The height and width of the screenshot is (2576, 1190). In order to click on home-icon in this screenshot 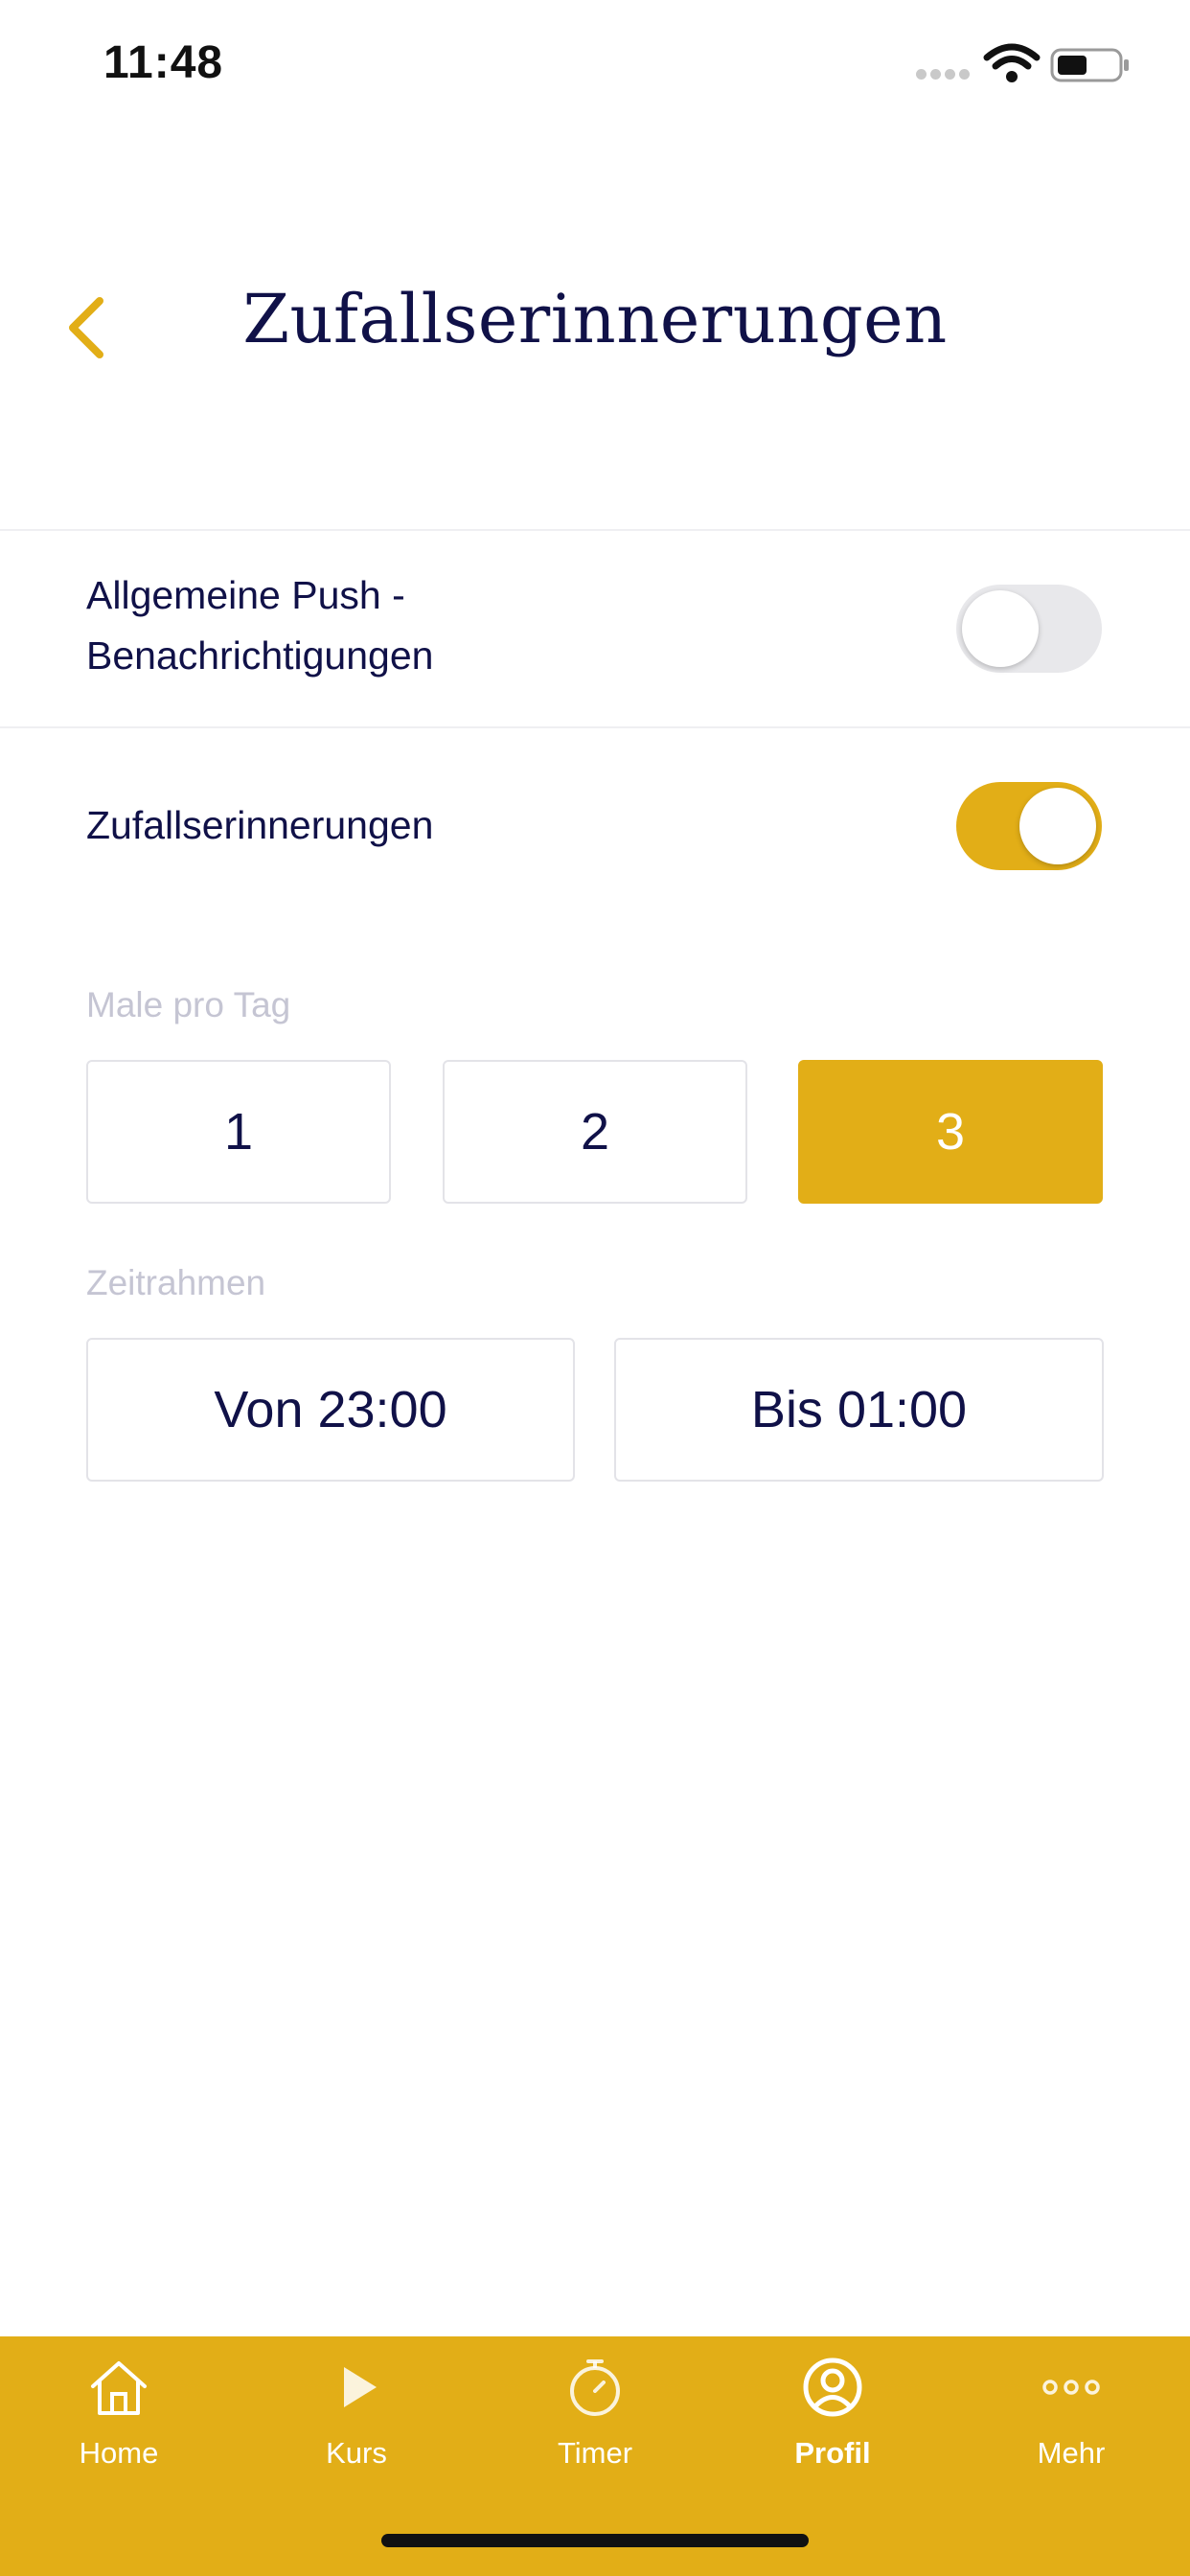, I will do `click(119, 2388)`.